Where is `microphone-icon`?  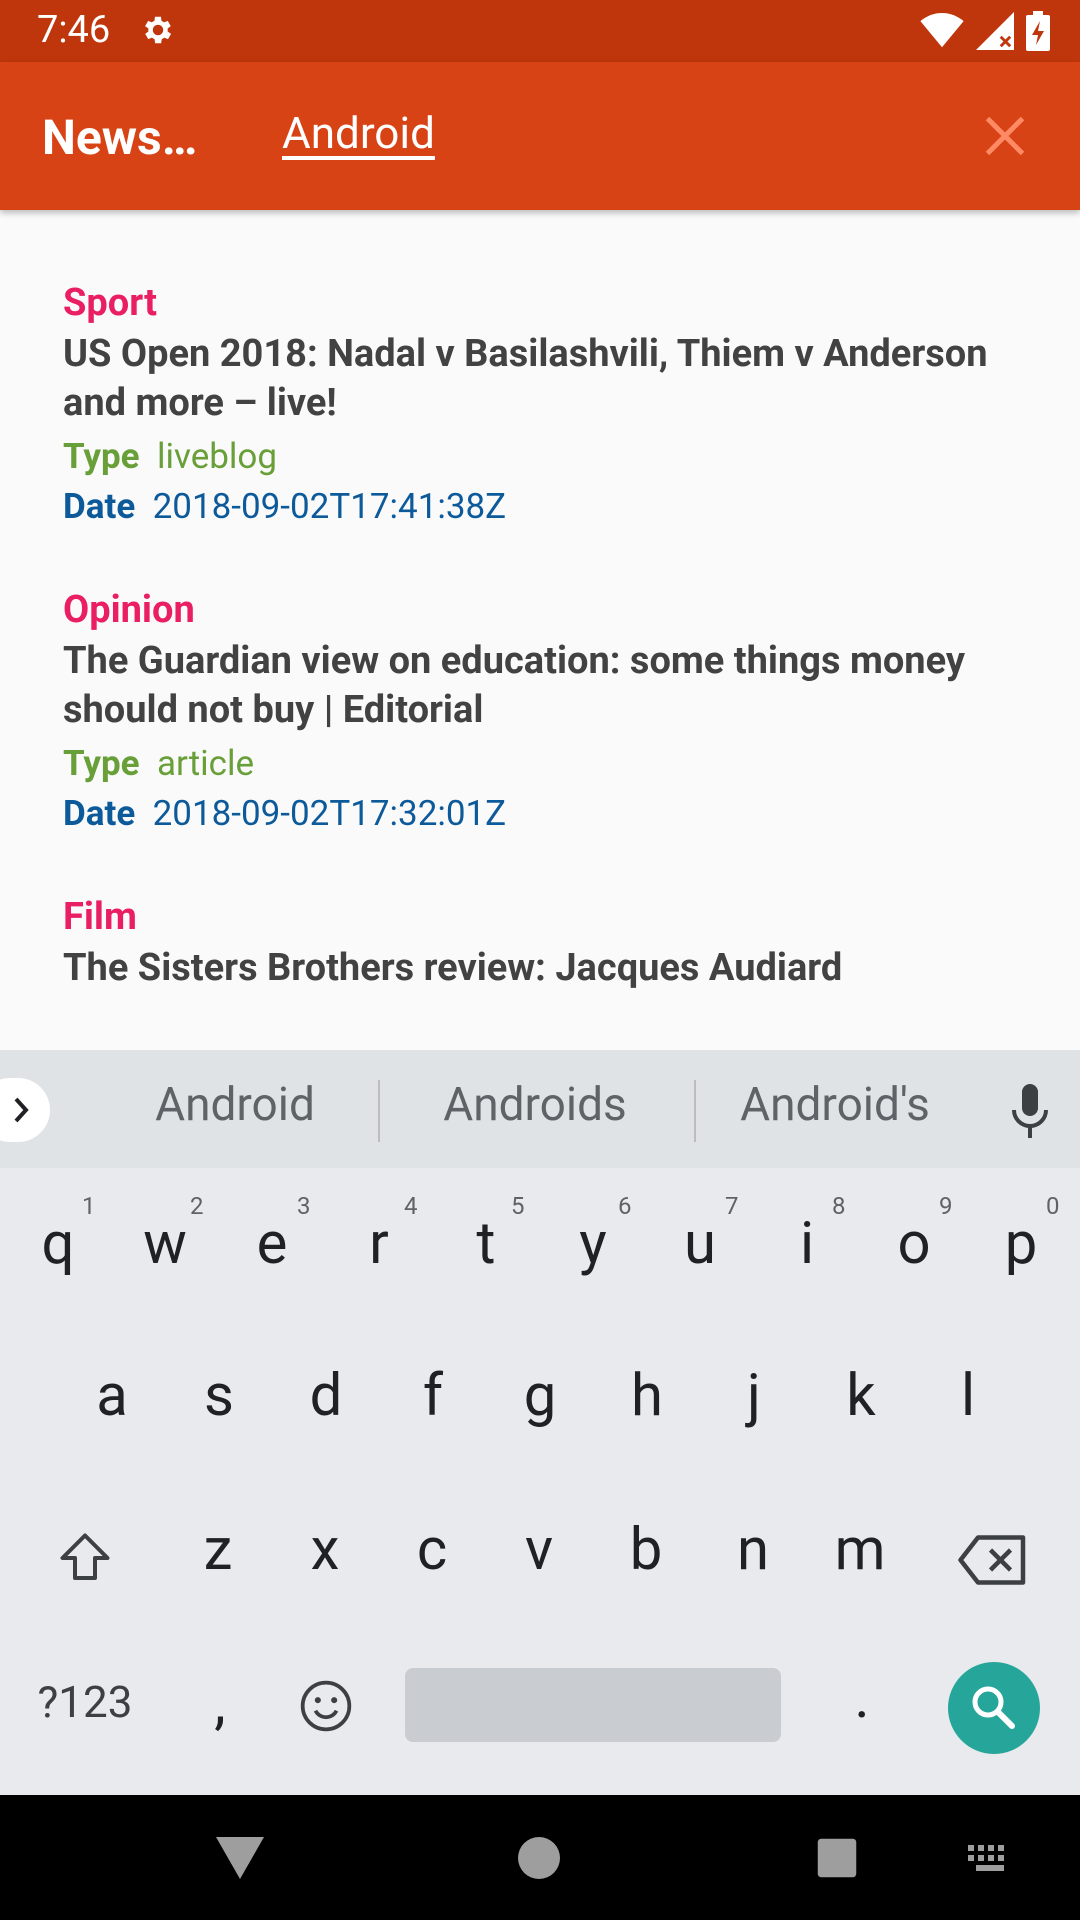 microphone-icon is located at coordinates (1030, 1112).